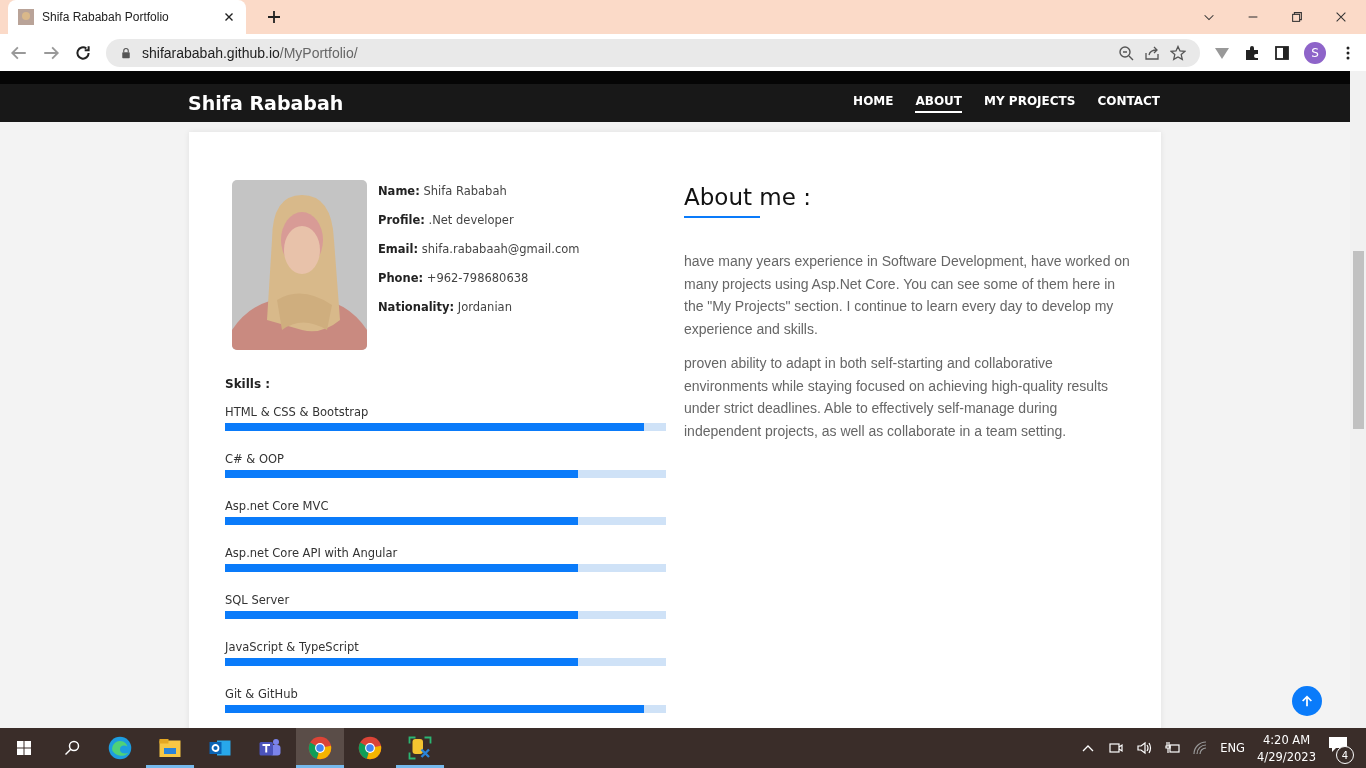 The image size is (1366, 768). What do you see at coordinates (26, 17) in the screenshot?
I see `favicon` at bounding box center [26, 17].